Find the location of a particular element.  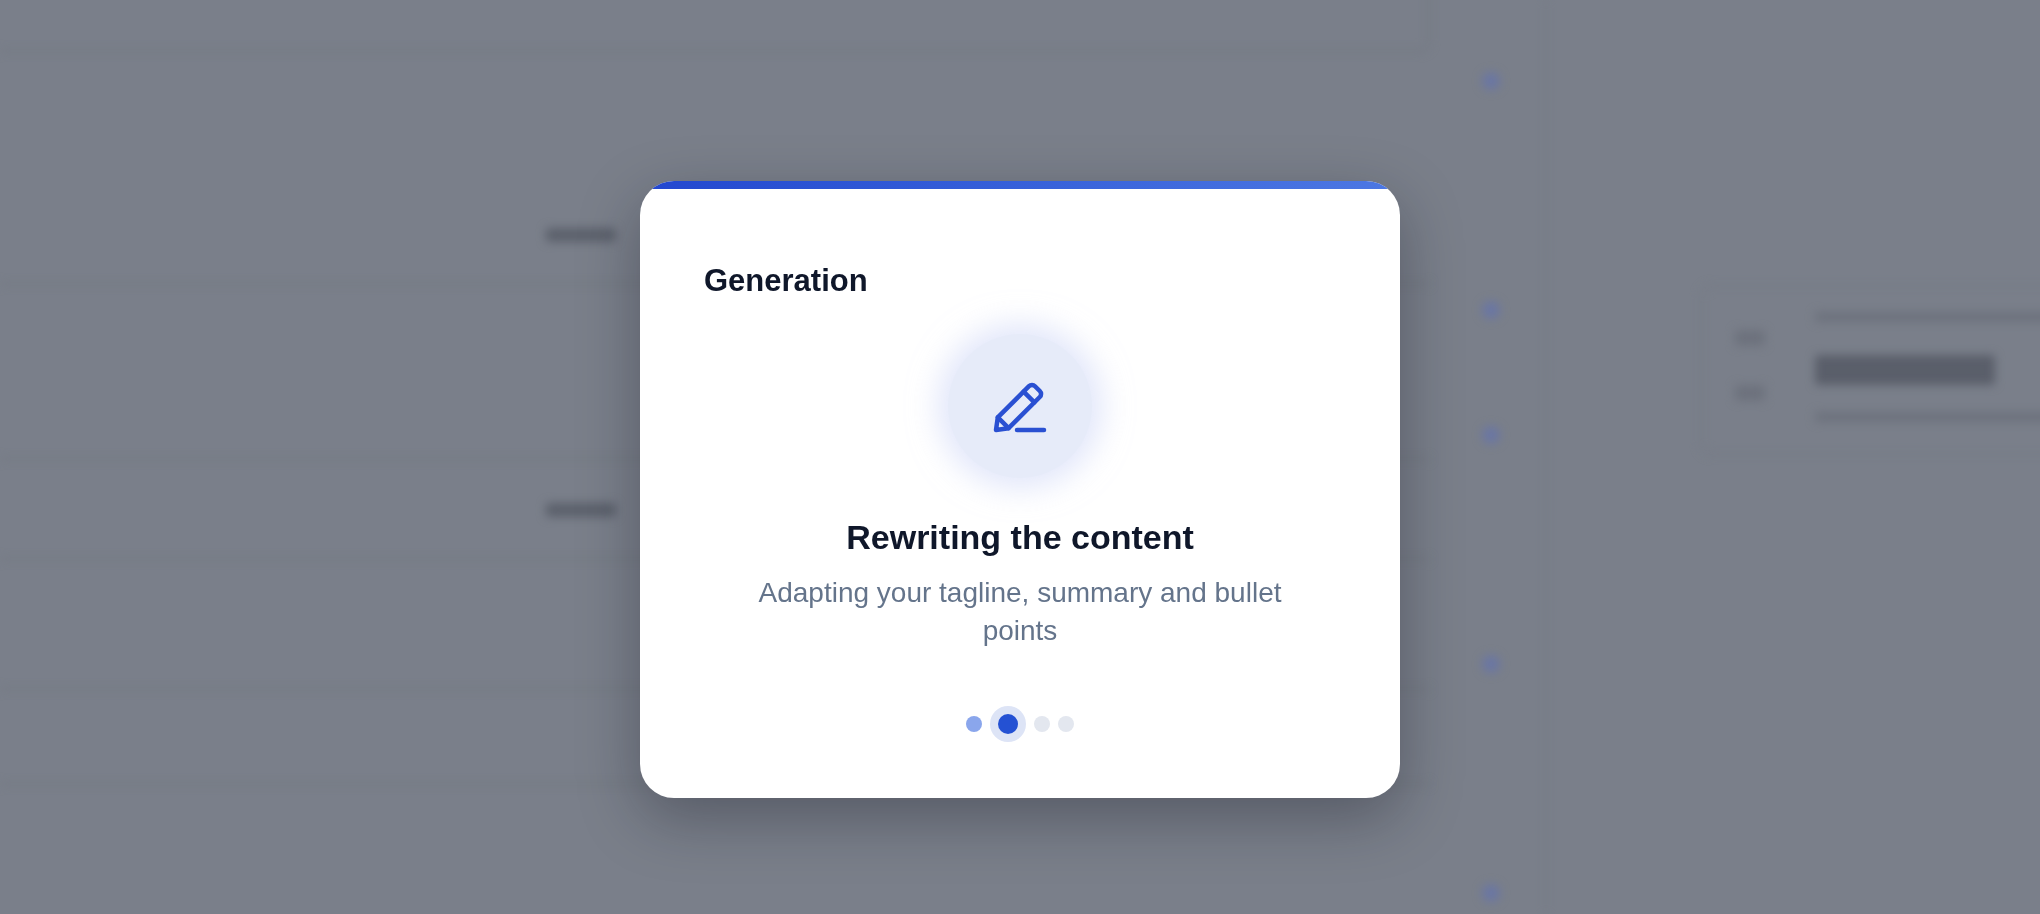

step-description: Adapting your tagline, summary and bullet points is located at coordinates (1020, 612).